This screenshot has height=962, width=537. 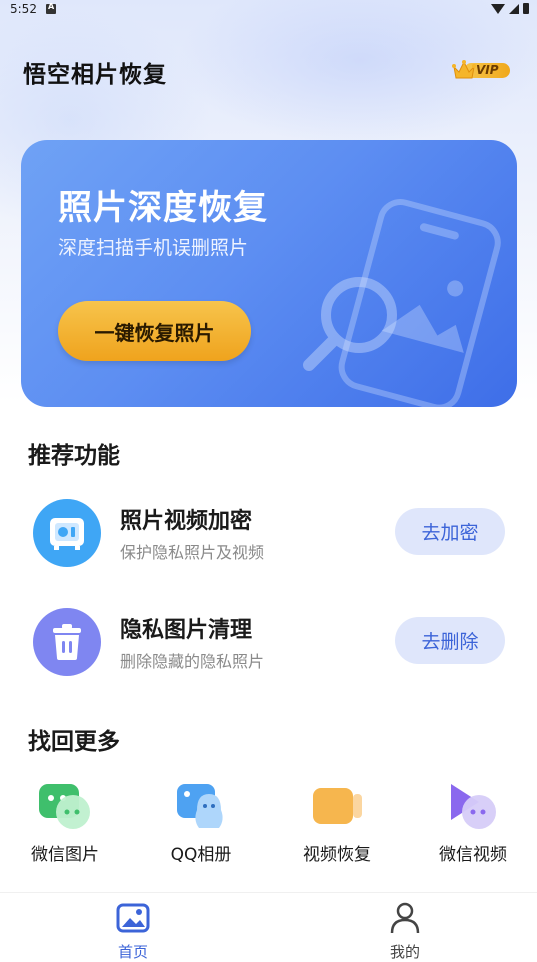 I want to click on qq-icon, so click(x=201, y=806).